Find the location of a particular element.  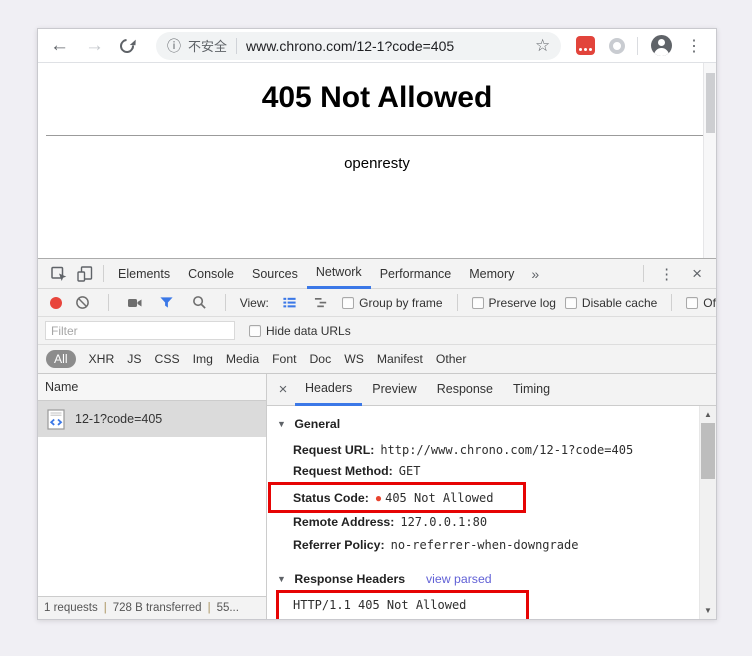

view-parsed-link: view parsed is located at coordinates (459, 579).